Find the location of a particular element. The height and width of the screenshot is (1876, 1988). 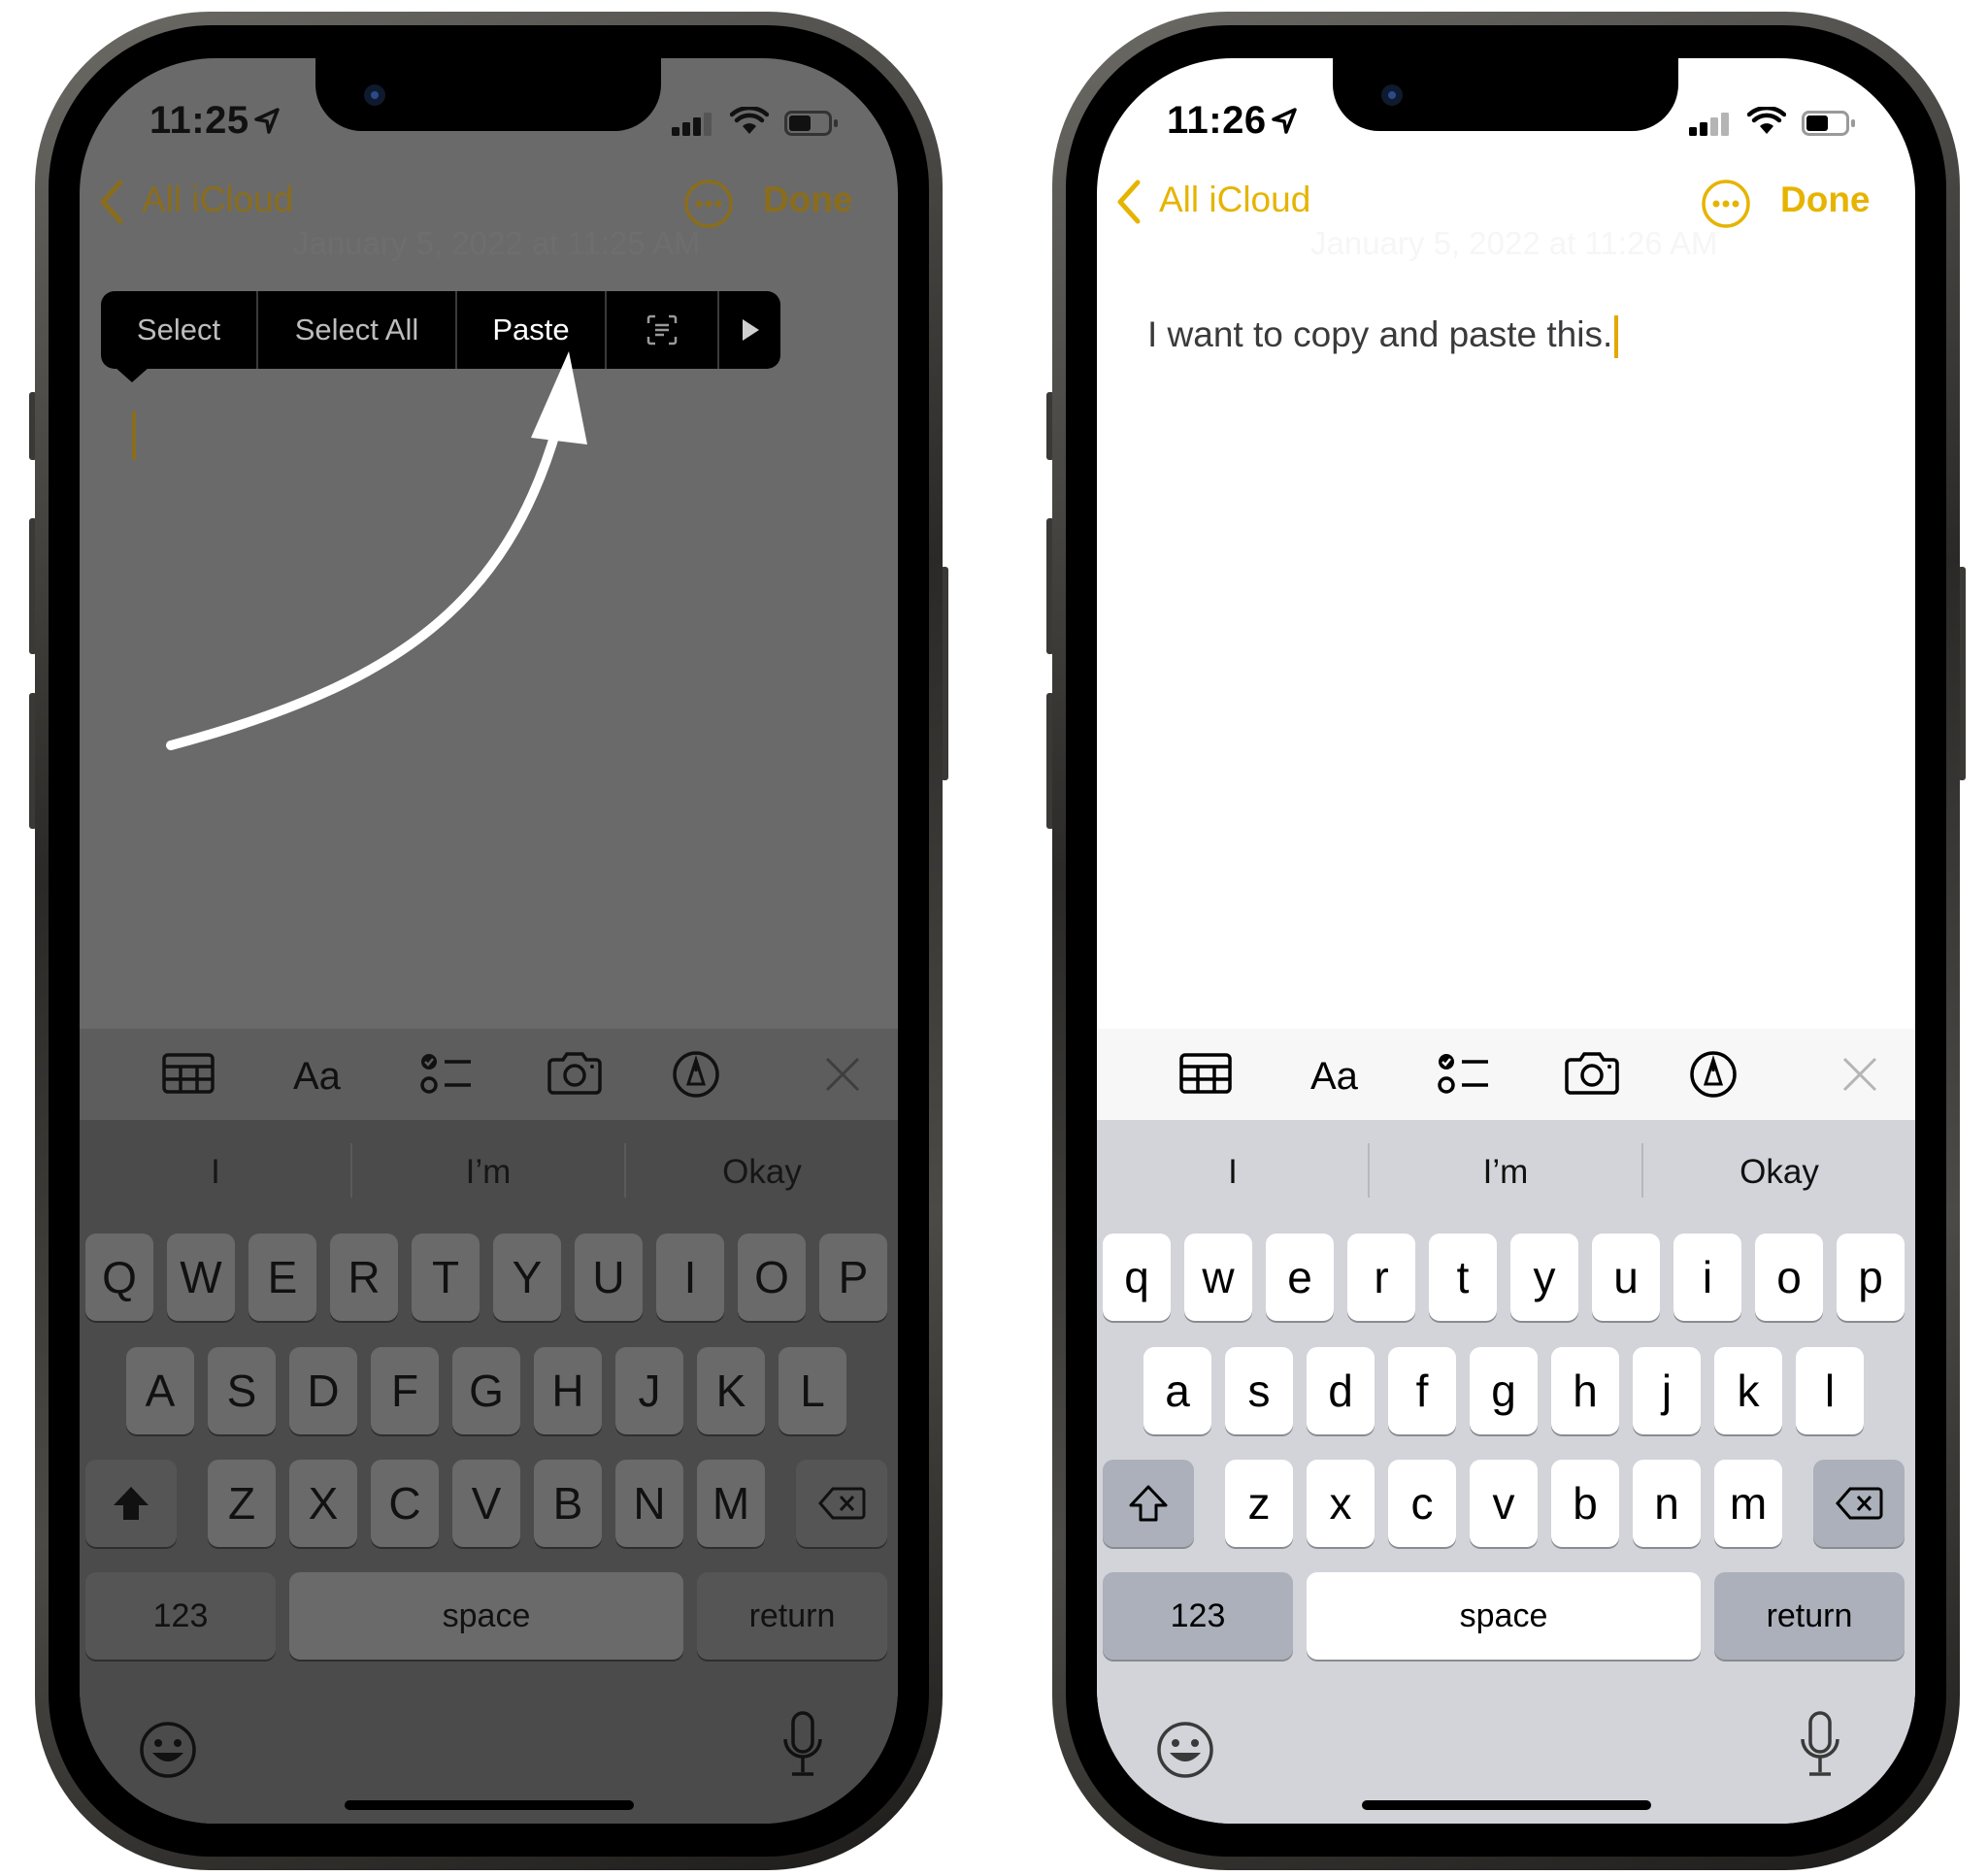

camera-lens-icon is located at coordinates (1392, 95).